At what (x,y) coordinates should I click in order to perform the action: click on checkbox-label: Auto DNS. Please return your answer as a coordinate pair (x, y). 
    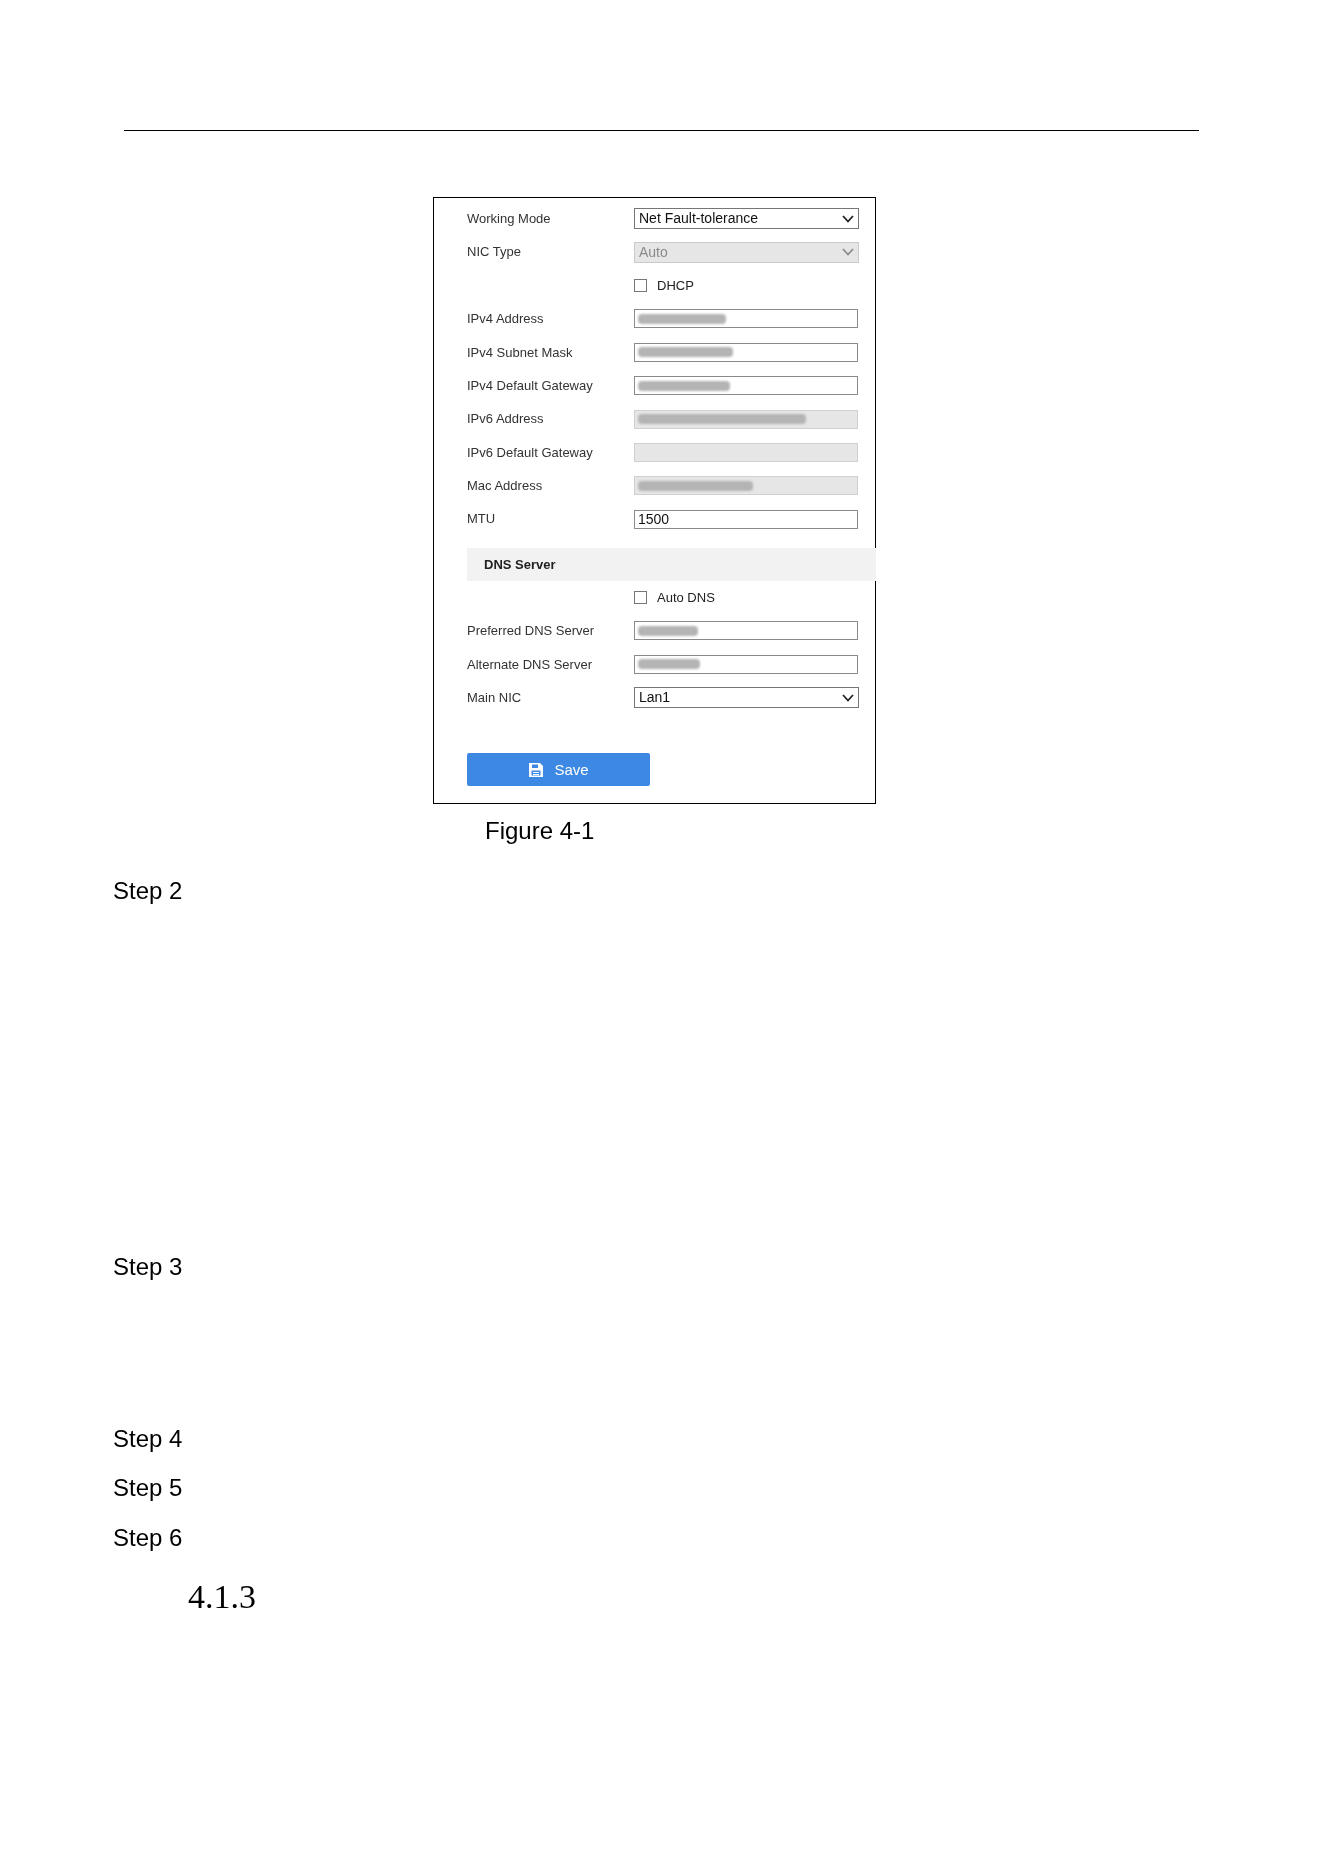
    Looking at the image, I should click on (686, 597).